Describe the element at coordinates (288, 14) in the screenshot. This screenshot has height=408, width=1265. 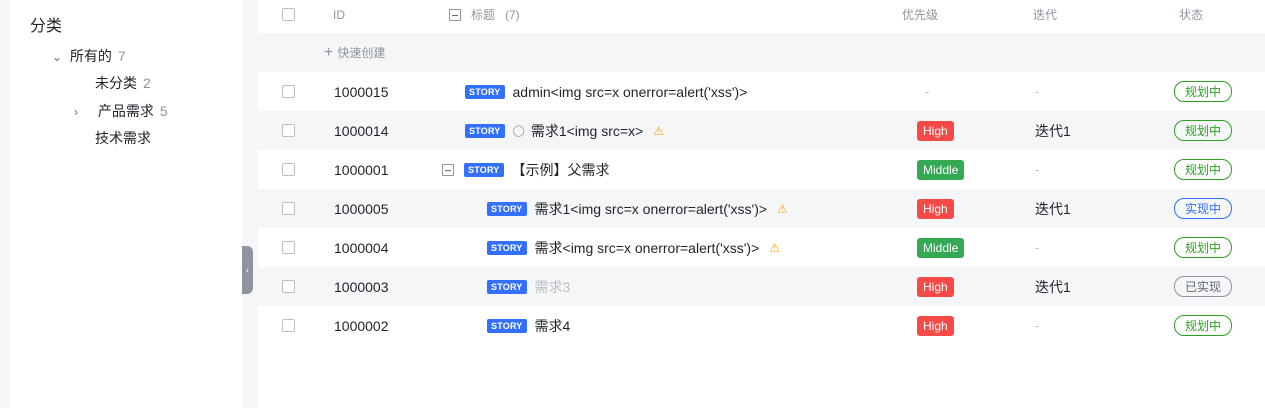
I see `select-all-checkbox` at that location.